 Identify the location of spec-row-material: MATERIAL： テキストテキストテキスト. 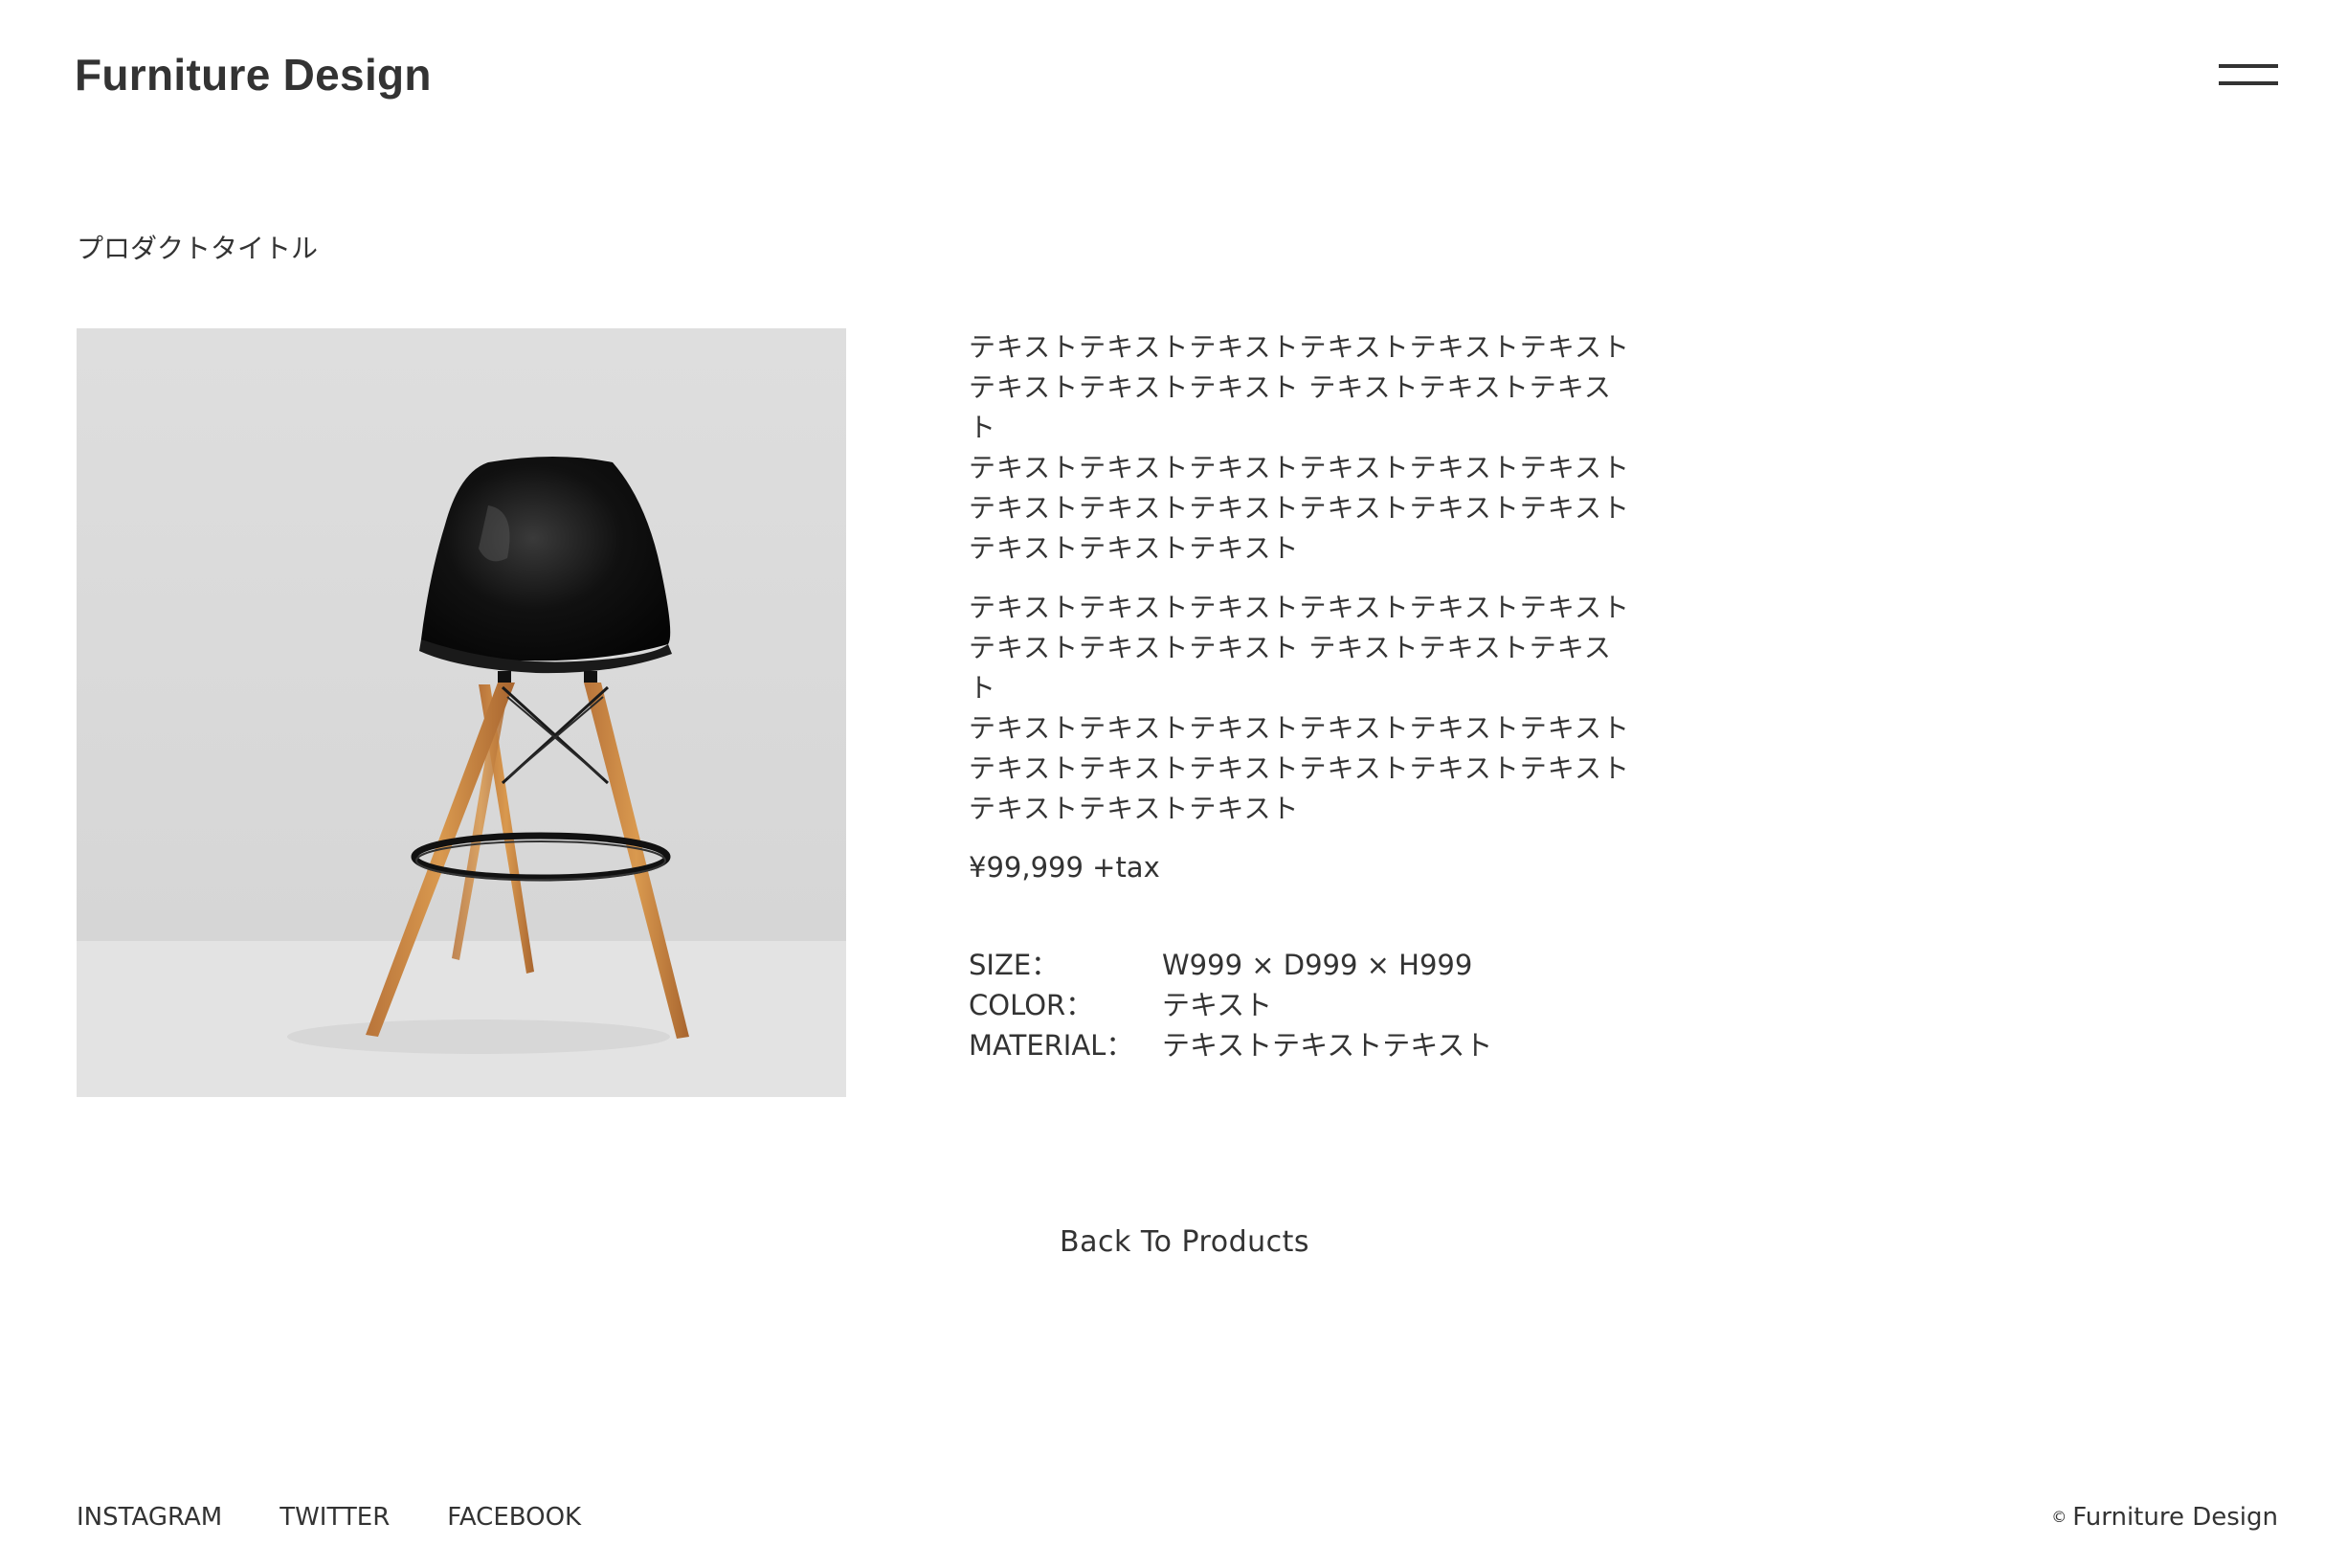
(1230, 1045).